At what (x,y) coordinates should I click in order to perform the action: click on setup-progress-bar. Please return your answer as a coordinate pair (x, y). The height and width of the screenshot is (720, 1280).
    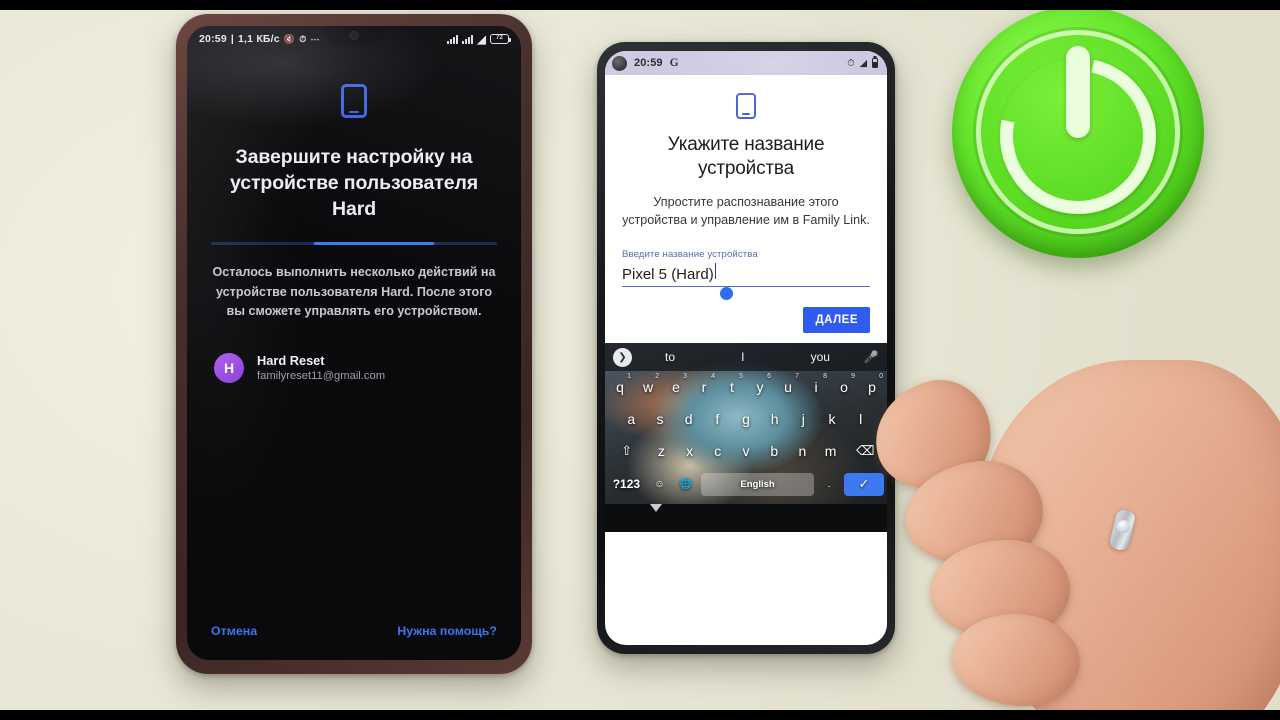
    Looking at the image, I should click on (354, 244).